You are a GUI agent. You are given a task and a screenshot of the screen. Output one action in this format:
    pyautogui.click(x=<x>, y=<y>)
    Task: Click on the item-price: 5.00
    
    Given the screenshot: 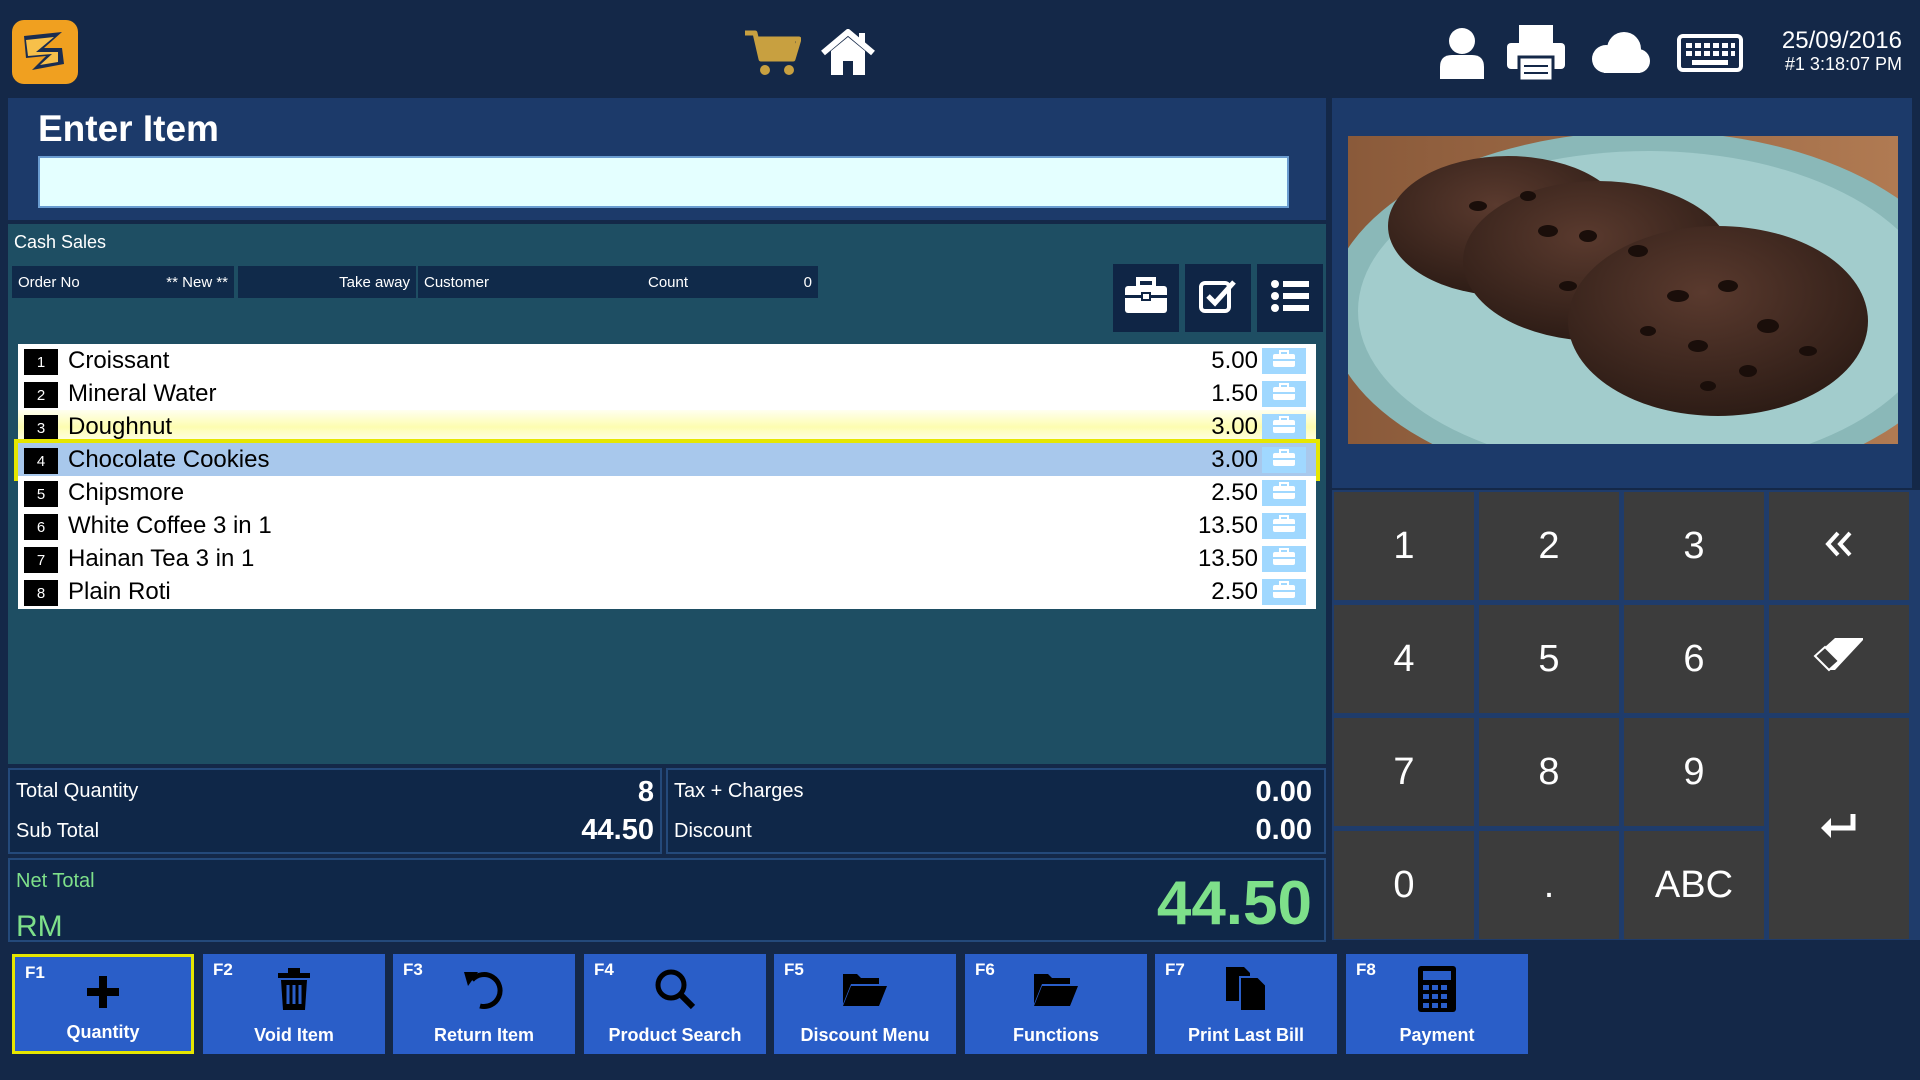 What is the action you would take?
    pyautogui.click(x=1234, y=360)
    